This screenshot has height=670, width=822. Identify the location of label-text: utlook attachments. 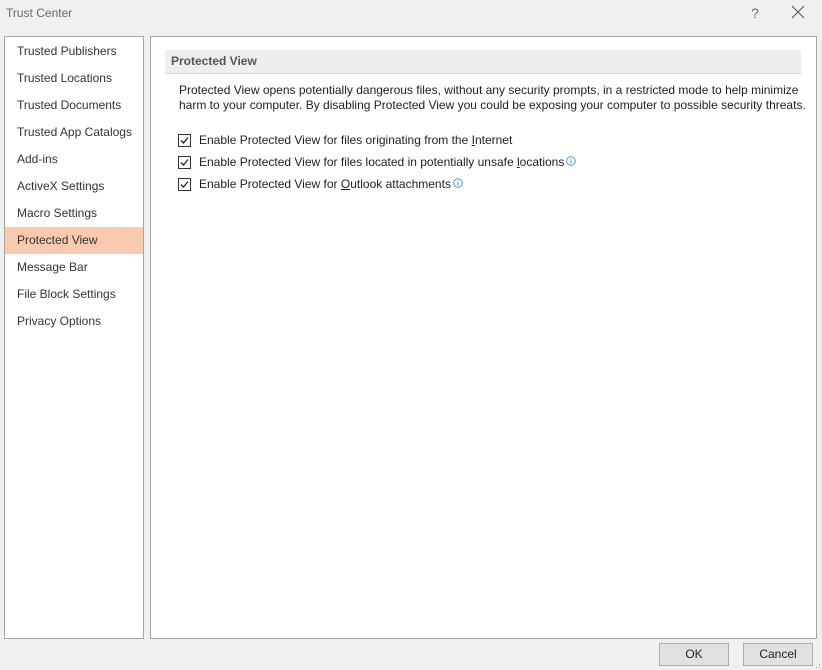
(400, 184).